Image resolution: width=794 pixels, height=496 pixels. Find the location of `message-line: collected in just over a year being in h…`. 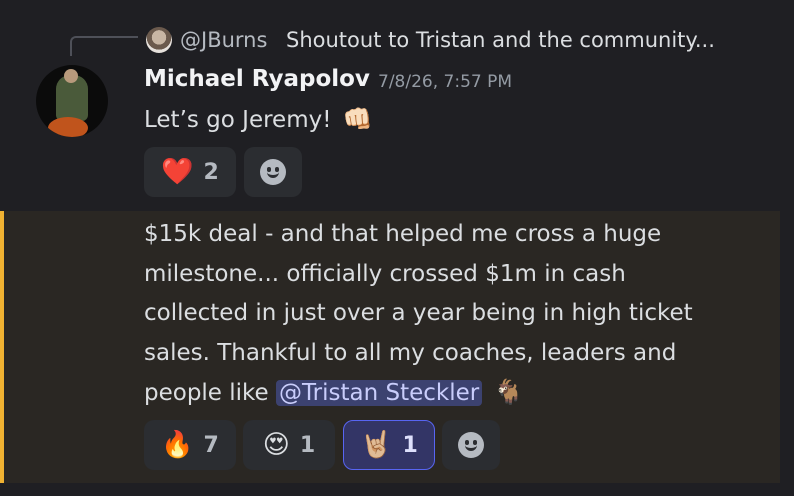

message-line: collected in just over a year being in h… is located at coordinates (418, 313).